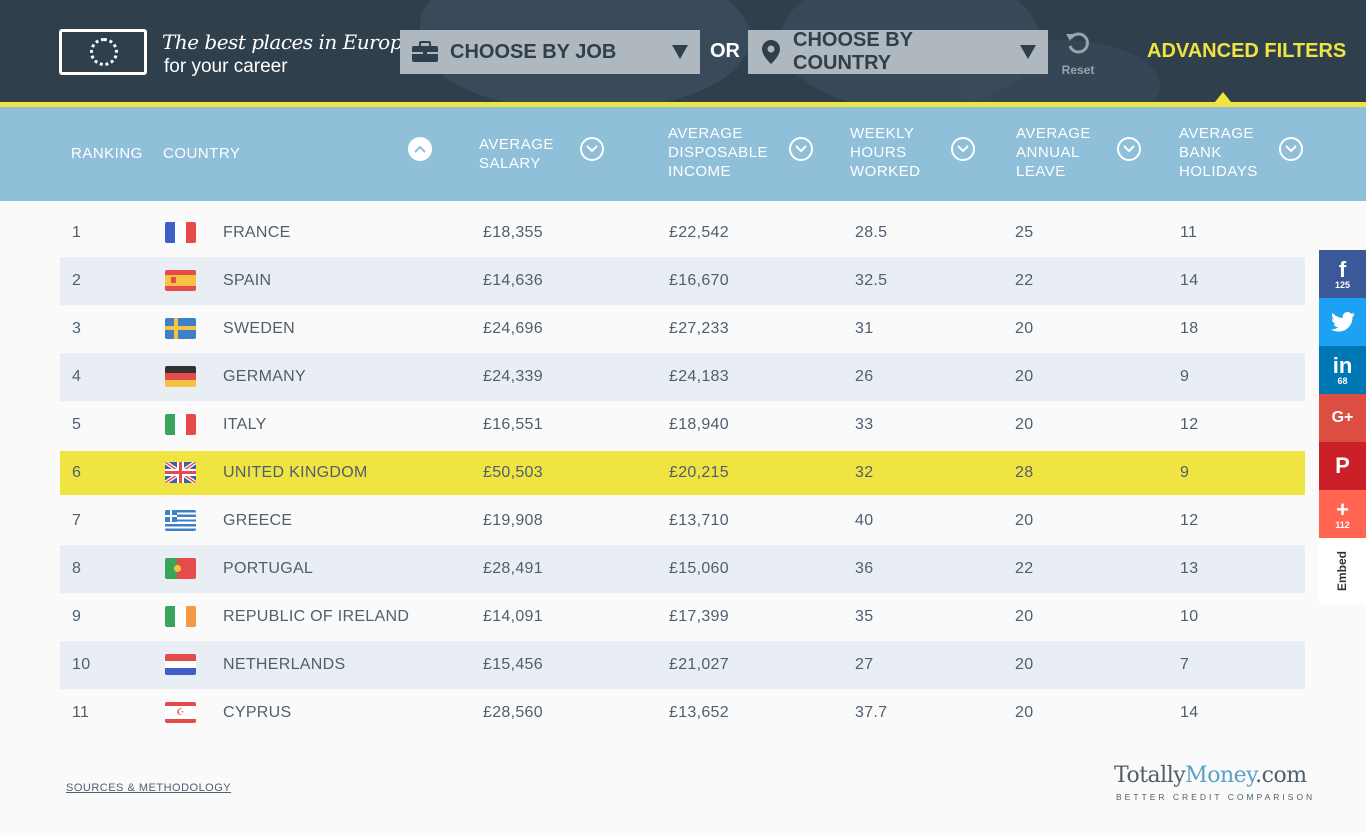  What do you see at coordinates (682, 473) in the screenshot?
I see `table-row: 6 UNITED KINGDOM £50,503 £20,215 32 28 9` at bounding box center [682, 473].